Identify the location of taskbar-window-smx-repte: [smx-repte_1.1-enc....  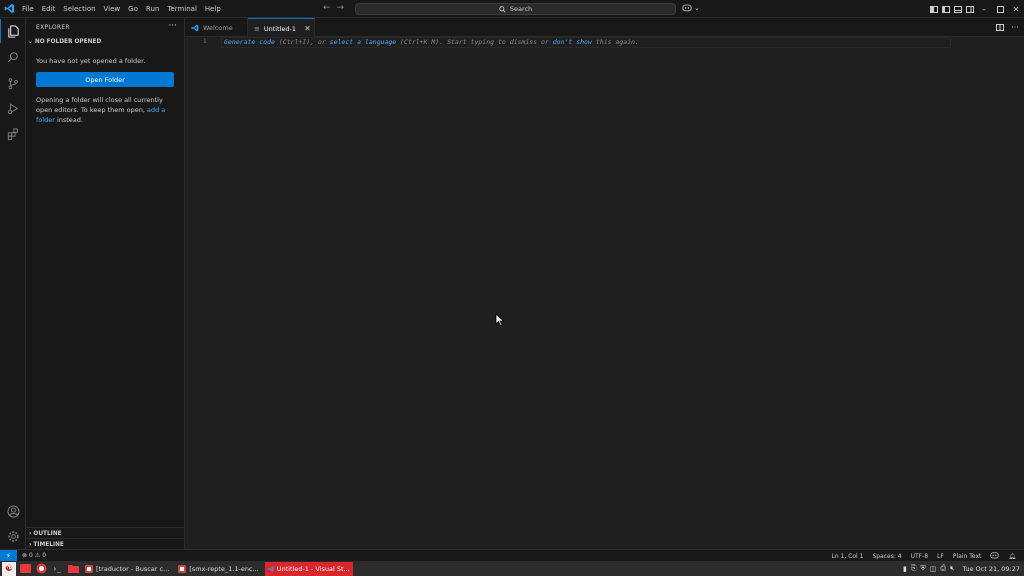
(218, 569).